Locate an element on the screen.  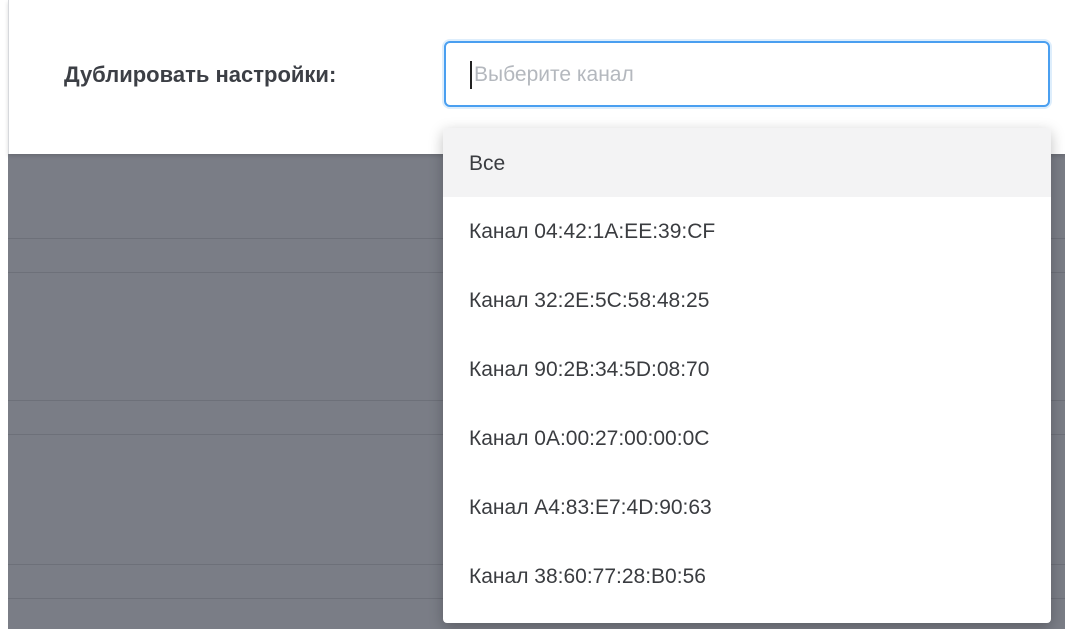
dropdown-option-channel: Канал A4:83:E7:4D:90:63 is located at coordinates (747, 507).